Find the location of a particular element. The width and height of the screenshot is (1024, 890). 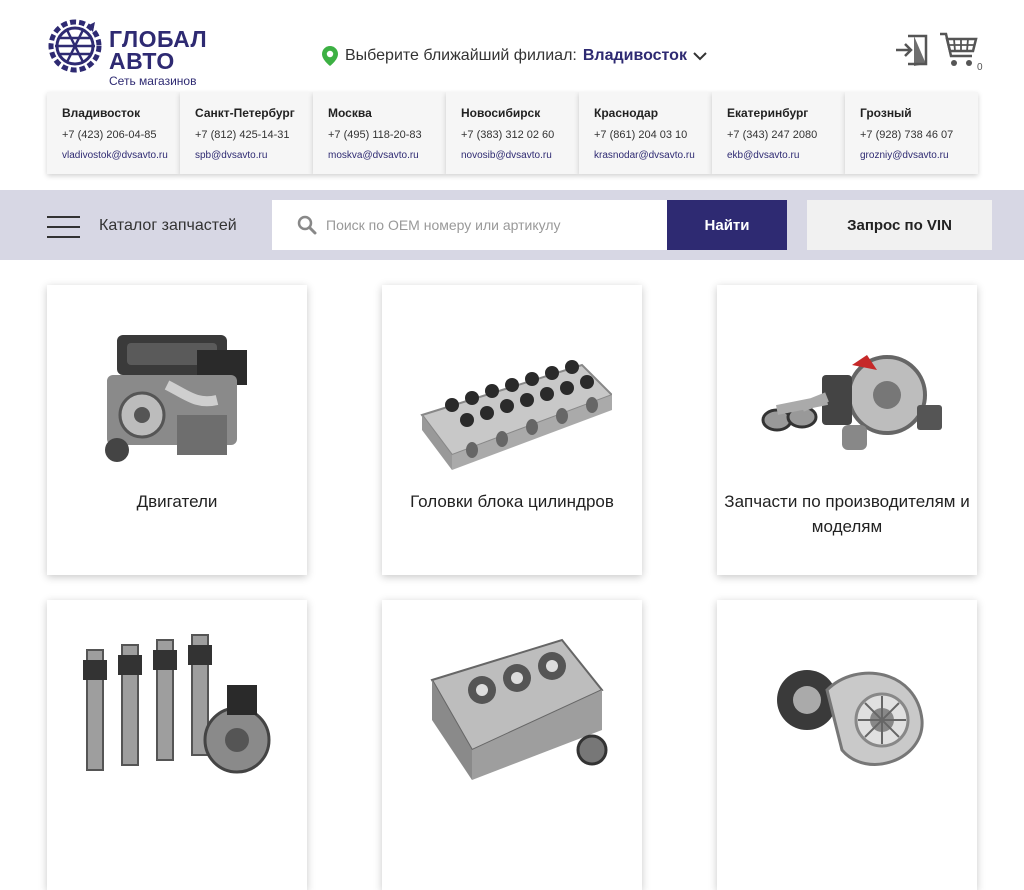

contact-phone: +7 (423) 206-04-85 is located at coordinates (121, 135).